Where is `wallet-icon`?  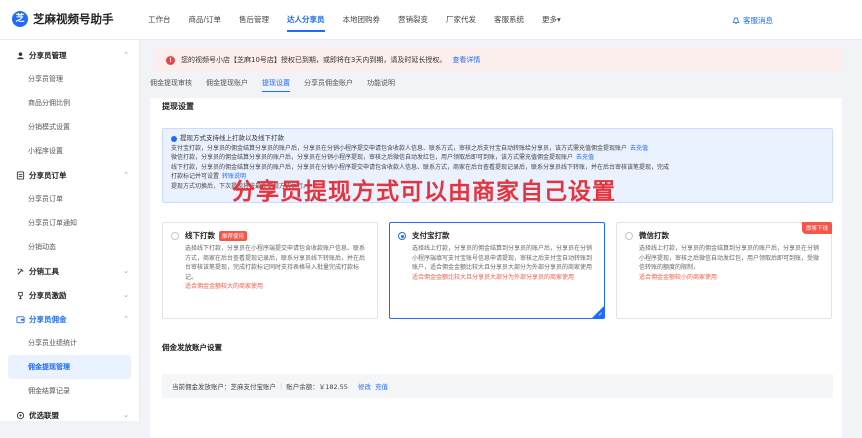 wallet-icon is located at coordinates (20, 319).